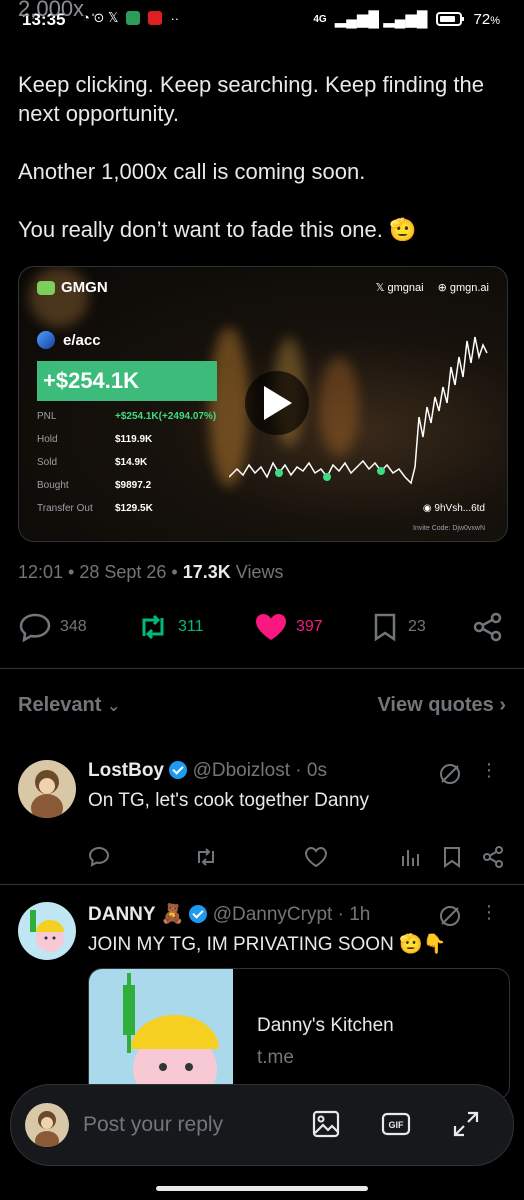  What do you see at coordinates (262, 1125) in the screenshot?
I see `reply-composer: Post your reply GIF` at bounding box center [262, 1125].